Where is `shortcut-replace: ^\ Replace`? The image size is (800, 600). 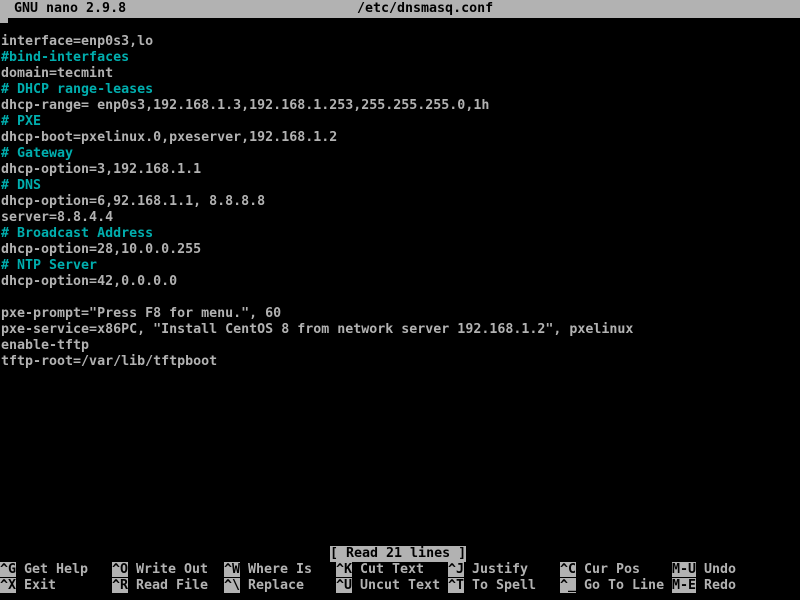 shortcut-replace: ^\ Replace is located at coordinates (264, 586).